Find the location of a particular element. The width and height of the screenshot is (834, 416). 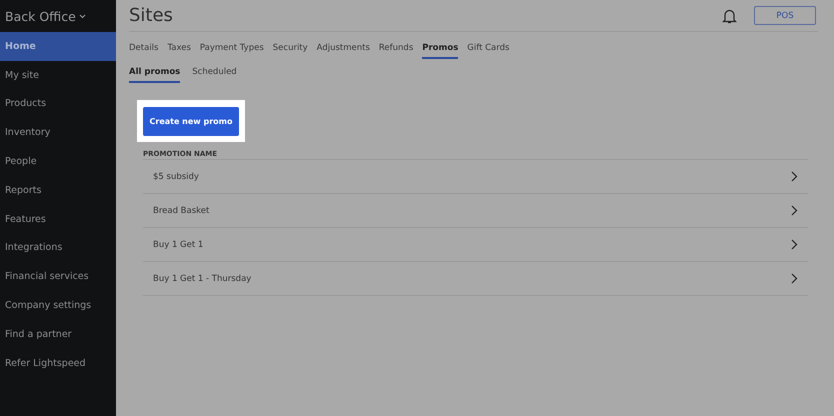

nav-item: People is located at coordinates (58, 161).